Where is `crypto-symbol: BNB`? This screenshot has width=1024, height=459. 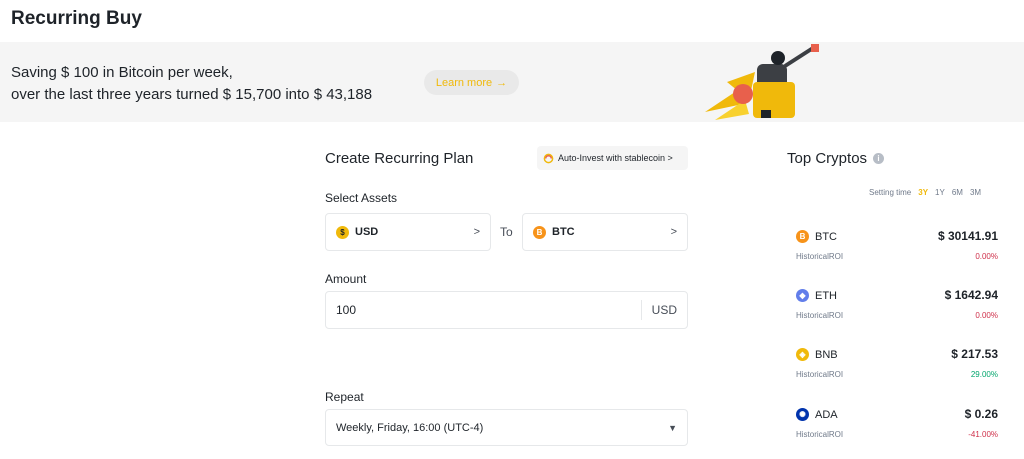
crypto-symbol: BNB is located at coordinates (826, 354).